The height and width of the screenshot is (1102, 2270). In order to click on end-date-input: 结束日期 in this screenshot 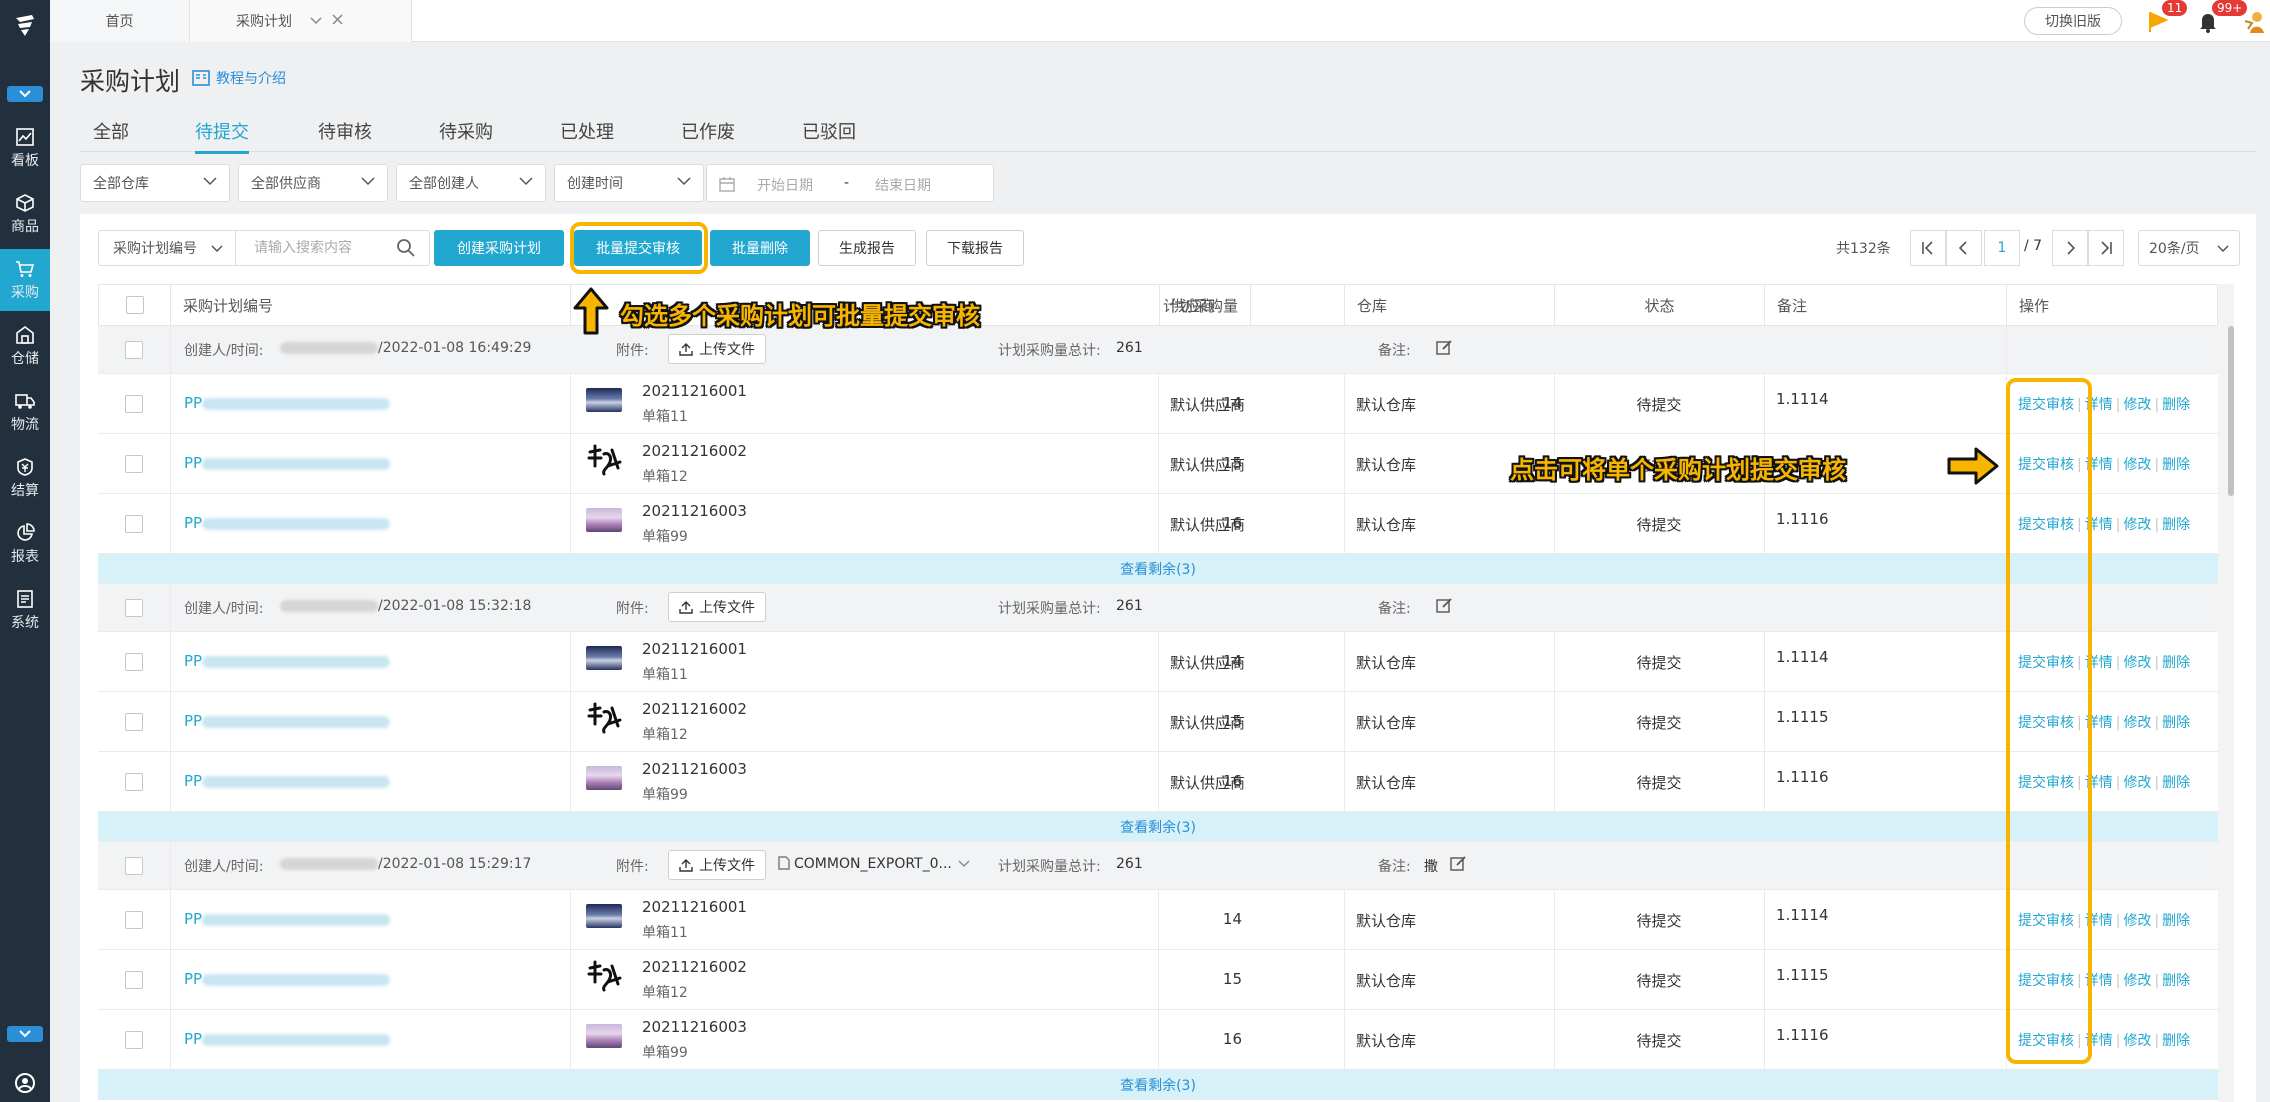, I will do `click(903, 185)`.